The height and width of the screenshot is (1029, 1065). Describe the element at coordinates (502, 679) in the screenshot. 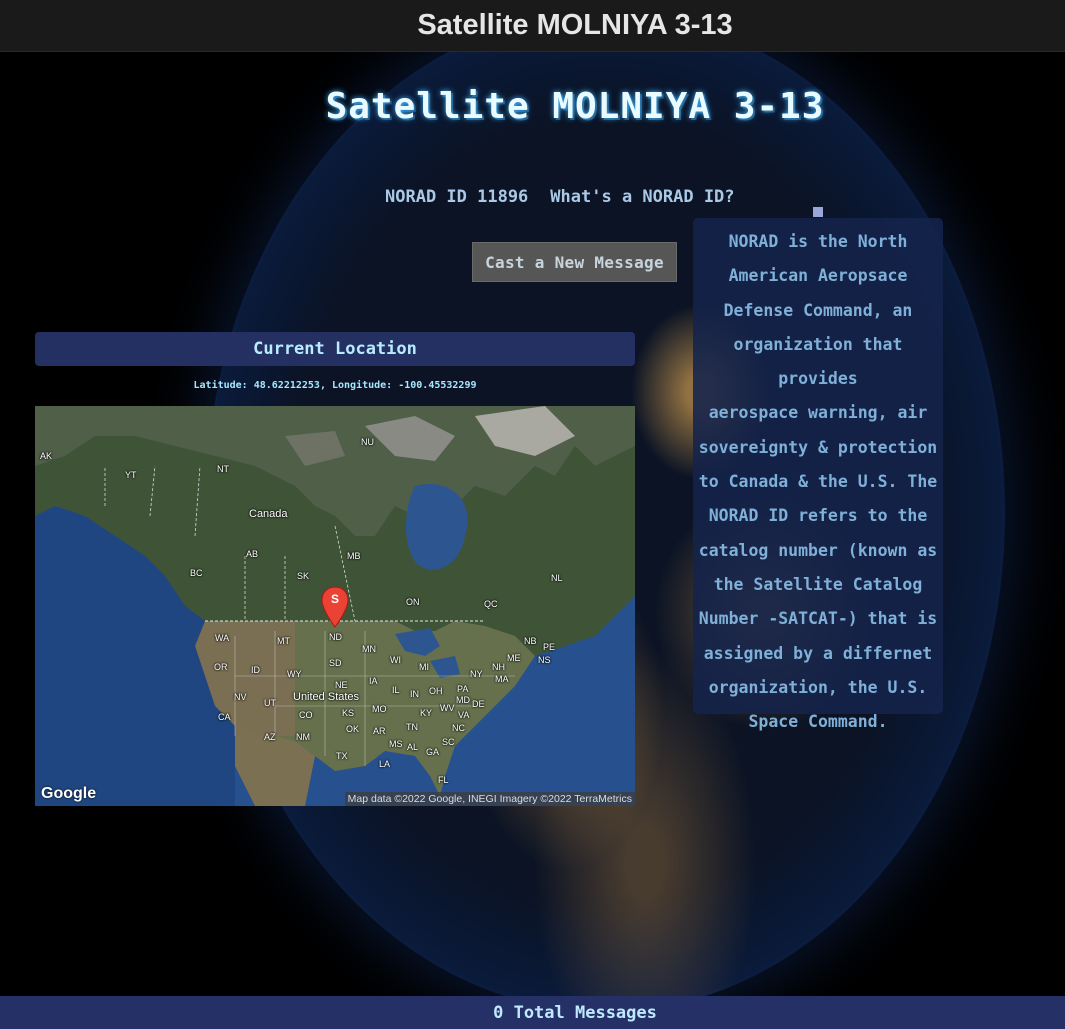

I see `map-label: MA` at that location.